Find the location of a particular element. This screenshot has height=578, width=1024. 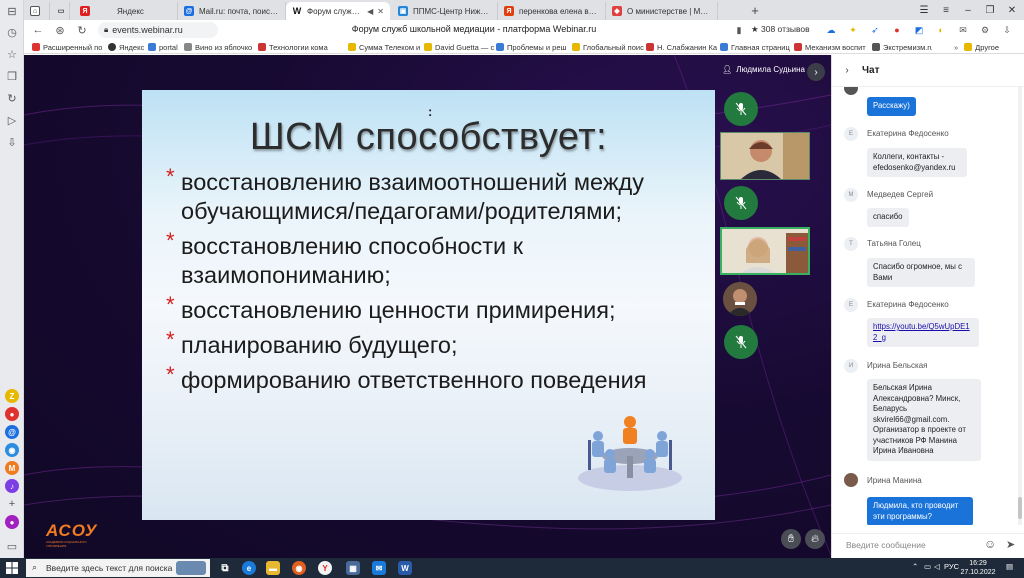

bookmark-2: portal is located at coordinates (166, 47).